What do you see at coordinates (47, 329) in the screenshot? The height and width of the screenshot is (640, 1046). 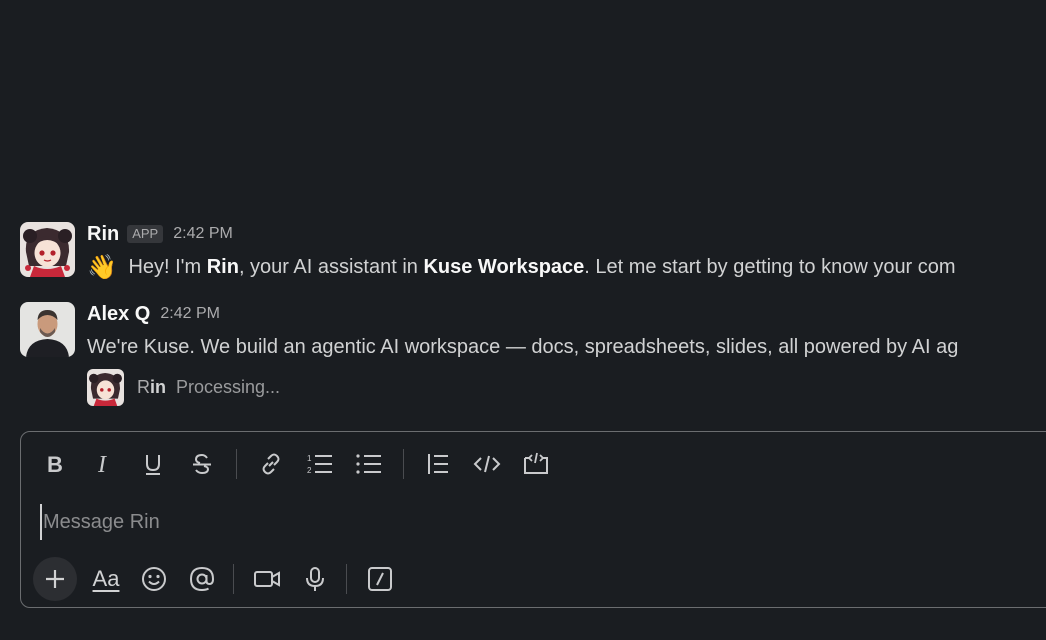 I see `avatar-alex` at bounding box center [47, 329].